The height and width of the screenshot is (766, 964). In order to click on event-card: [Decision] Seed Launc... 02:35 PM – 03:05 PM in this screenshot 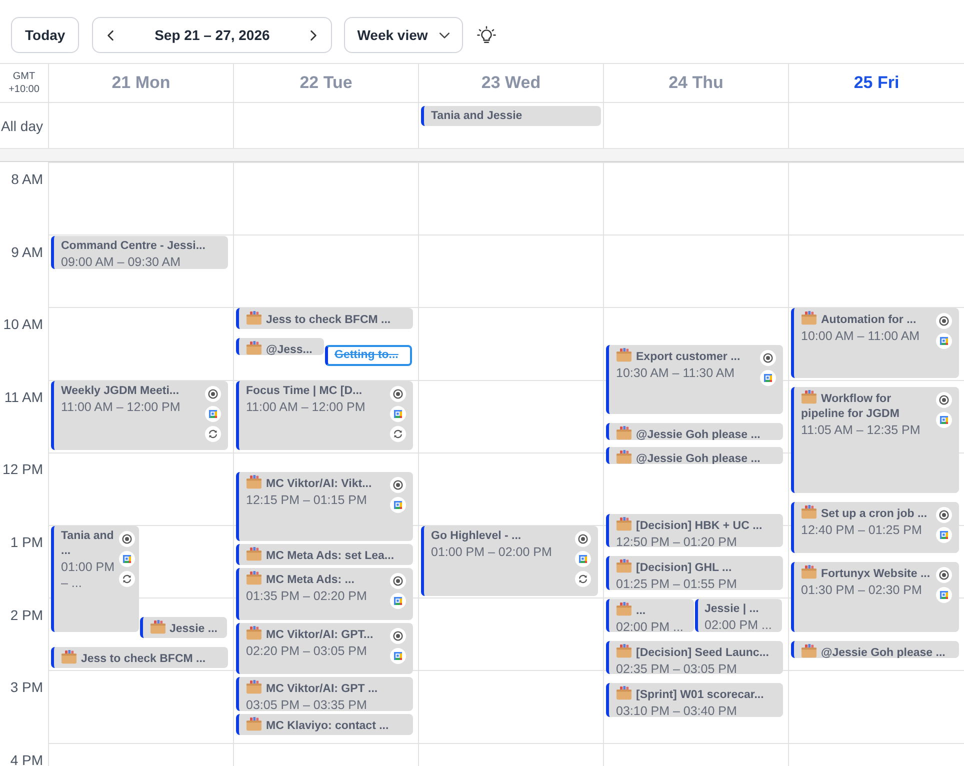, I will do `click(694, 657)`.